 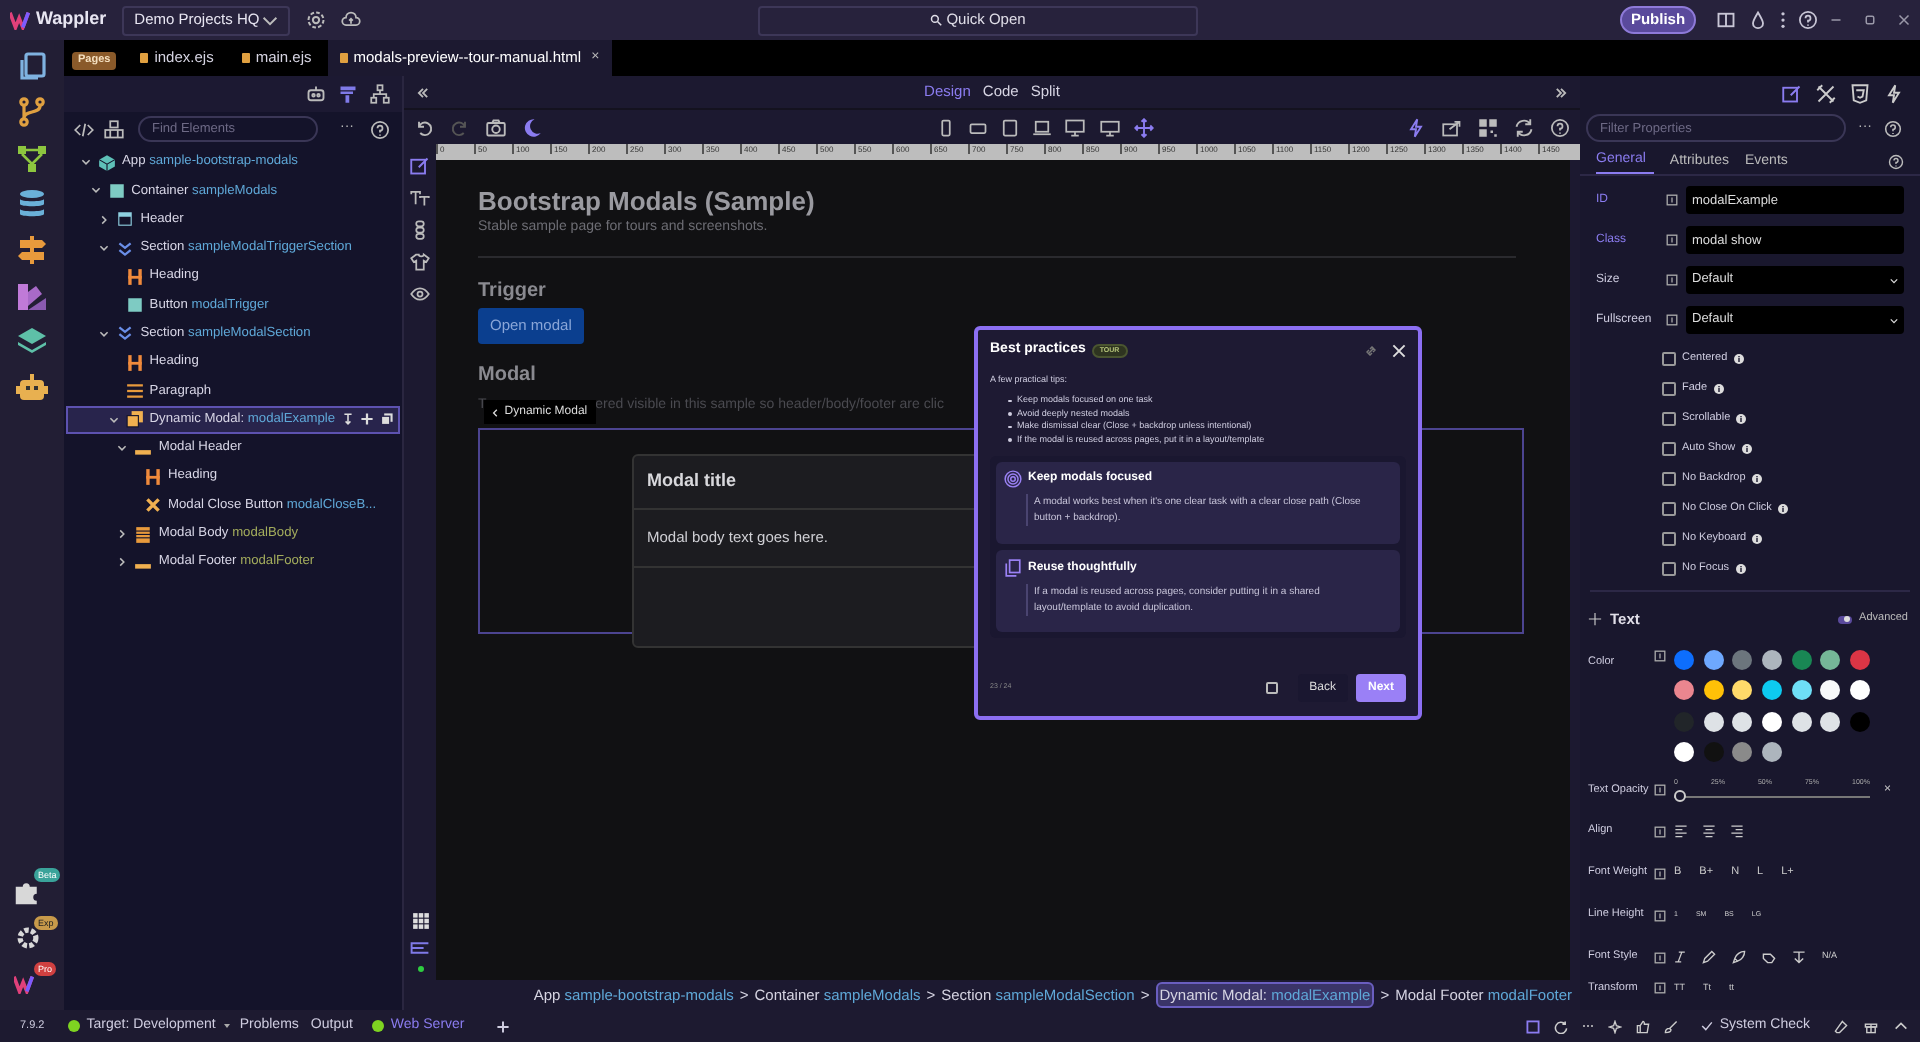 What do you see at coordinates (420, 230) in the screenshot?
I see `spine-icon` at bounding box center [420, 230].